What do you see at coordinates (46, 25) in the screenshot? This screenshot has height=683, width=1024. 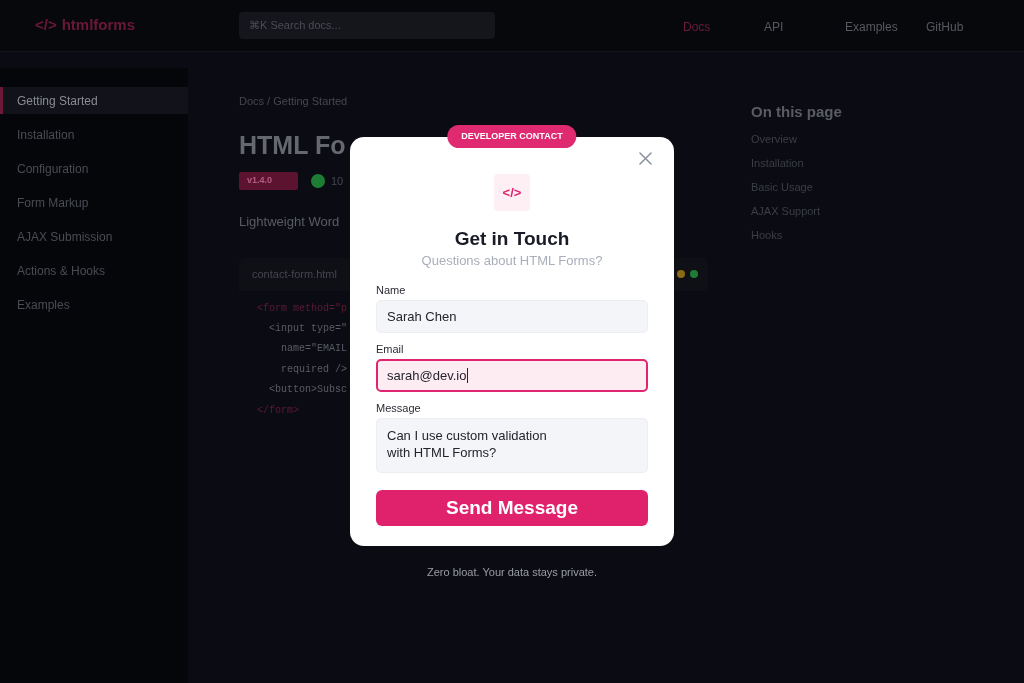 I see `logo-mark: </>` at bounding box center [46, 25].